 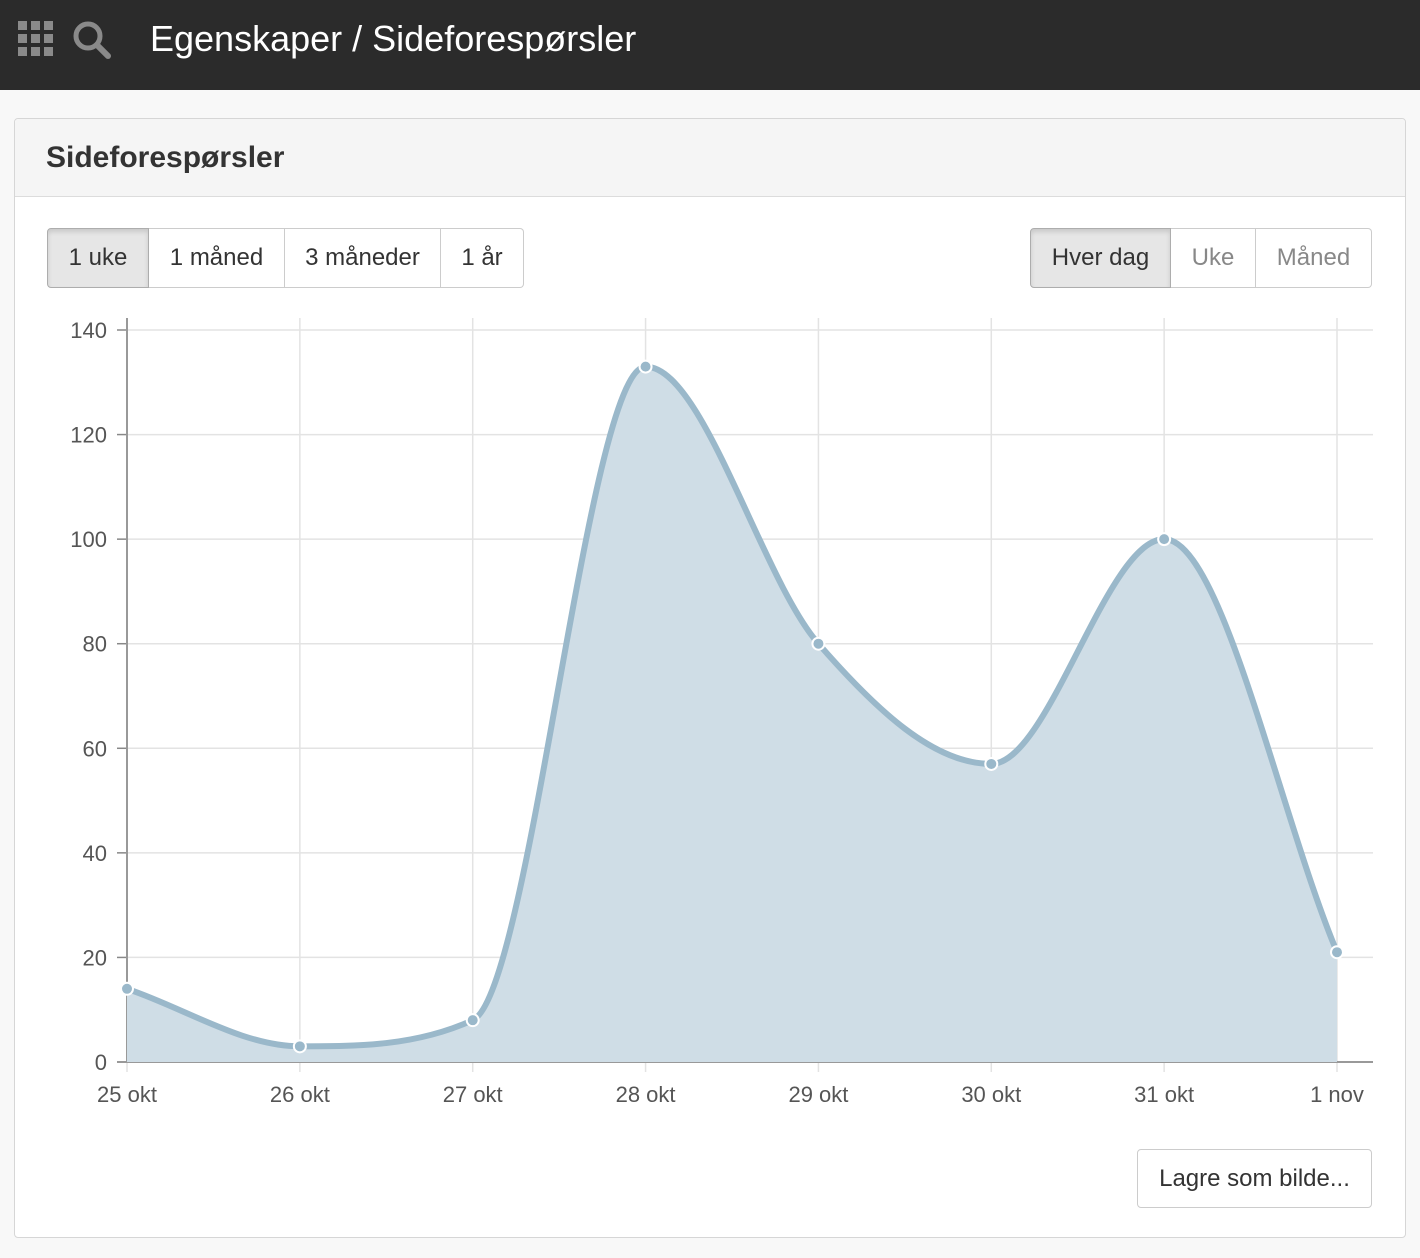 I want to click on x-tick-label: 28 okt, so click(x=646, y=1094).